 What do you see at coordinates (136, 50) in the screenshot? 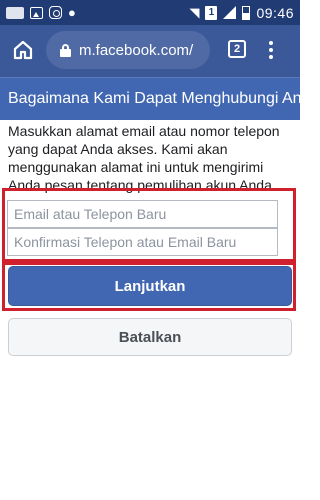
I see `url-text: m.facebook.com/` at bounding box center [136, 50].